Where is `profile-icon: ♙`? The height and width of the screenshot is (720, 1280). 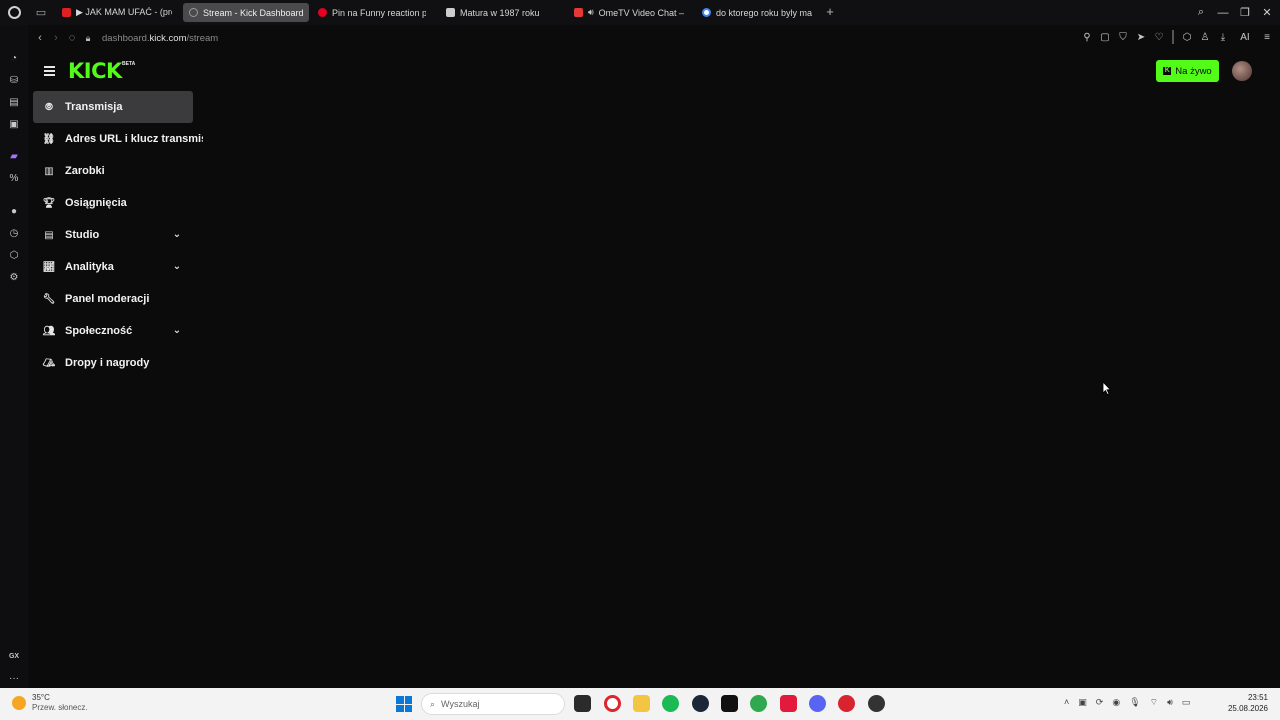
profile-icon: ♙ is located at coordinates (1205, 37).